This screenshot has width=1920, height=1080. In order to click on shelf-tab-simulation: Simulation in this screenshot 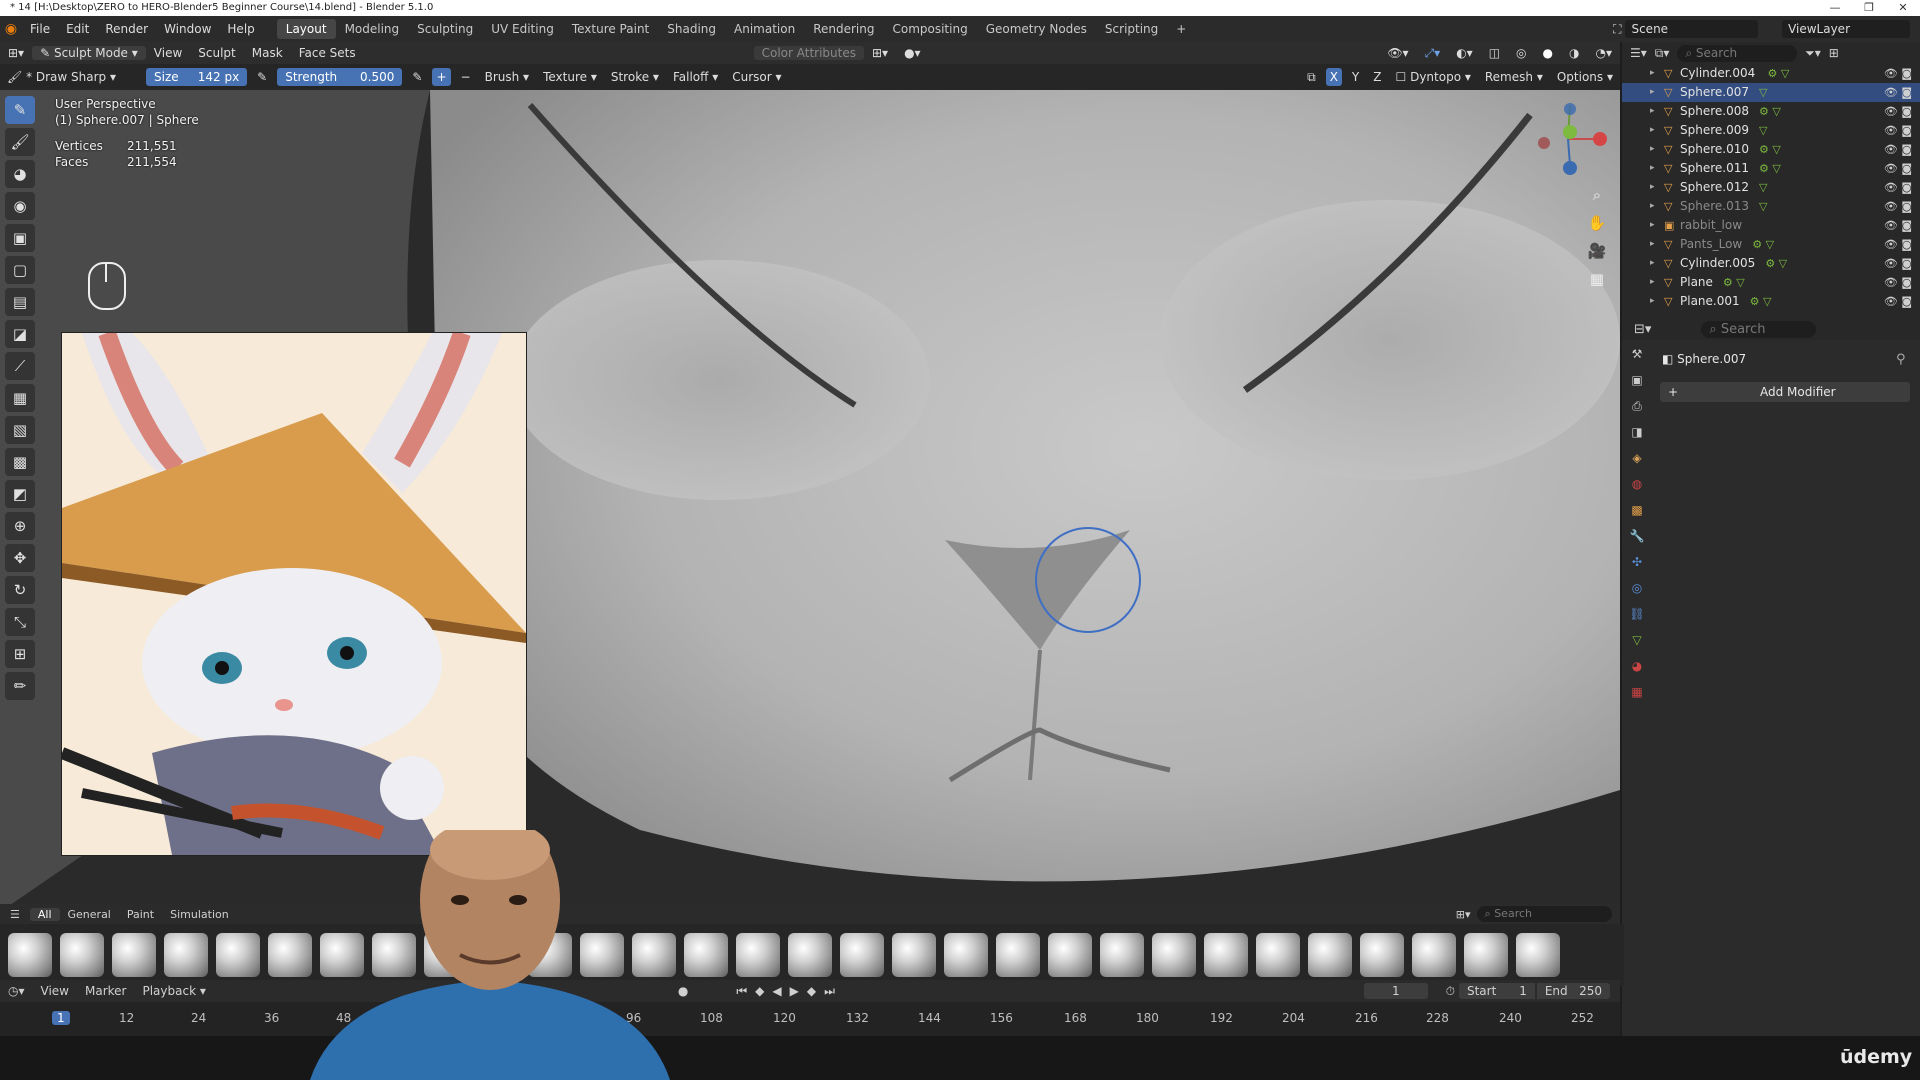, I will do `click(199, 914)`.